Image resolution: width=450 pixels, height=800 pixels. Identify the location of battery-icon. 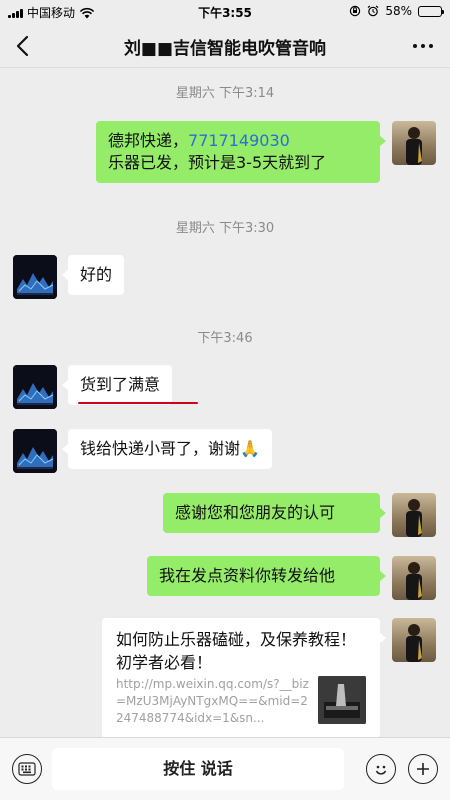
(431, 11).